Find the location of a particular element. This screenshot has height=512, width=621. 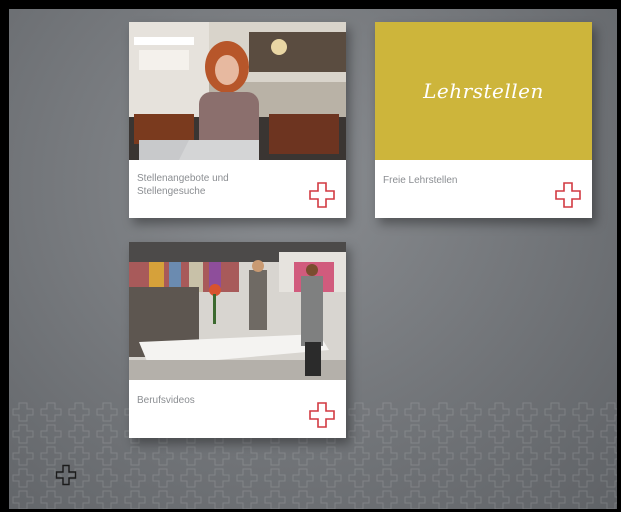

showroom-photo is located at coordinates (237, 311).